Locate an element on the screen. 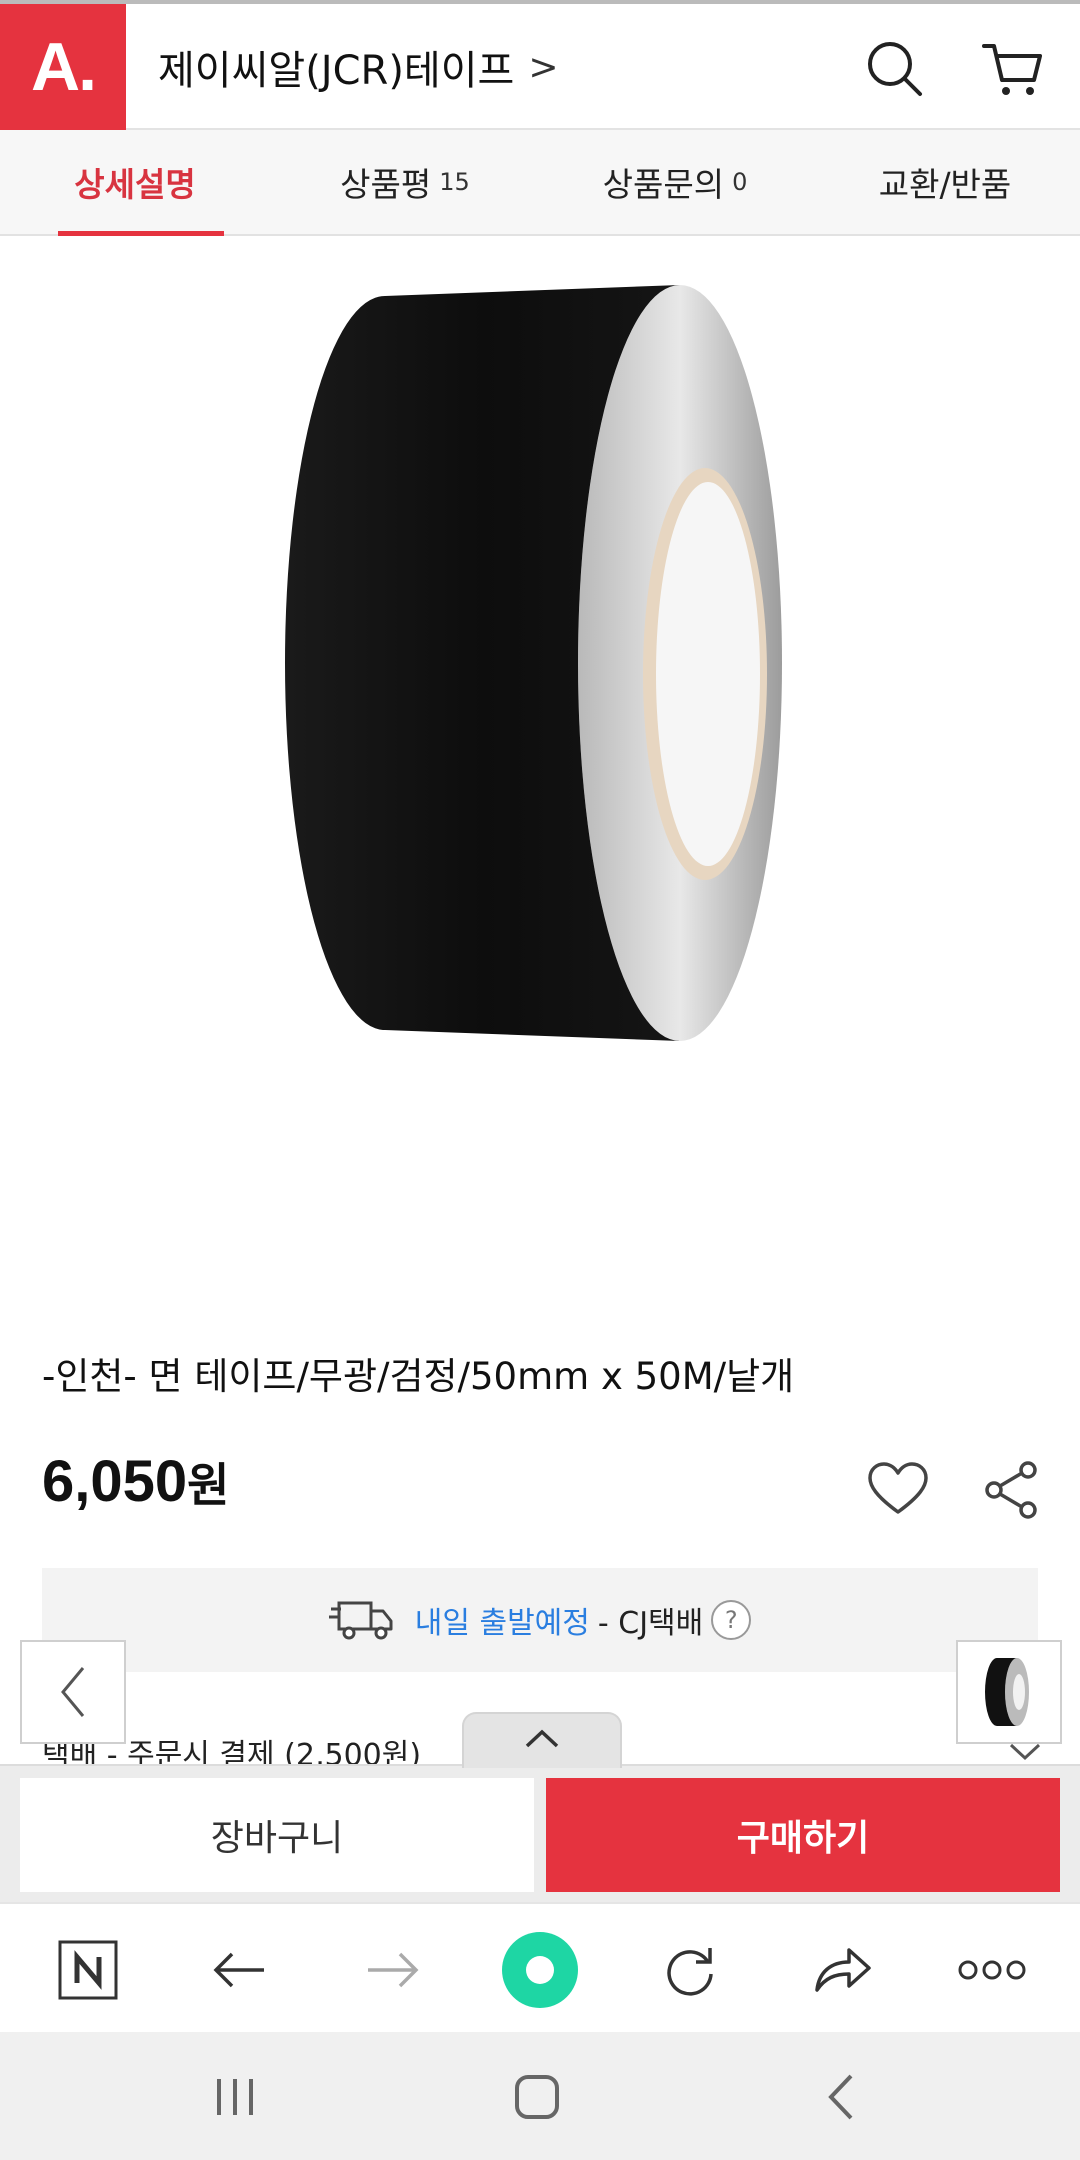 This screenshot has width=1080, height=2160. back-arrow-icon is located at coordinates (240, 1970).